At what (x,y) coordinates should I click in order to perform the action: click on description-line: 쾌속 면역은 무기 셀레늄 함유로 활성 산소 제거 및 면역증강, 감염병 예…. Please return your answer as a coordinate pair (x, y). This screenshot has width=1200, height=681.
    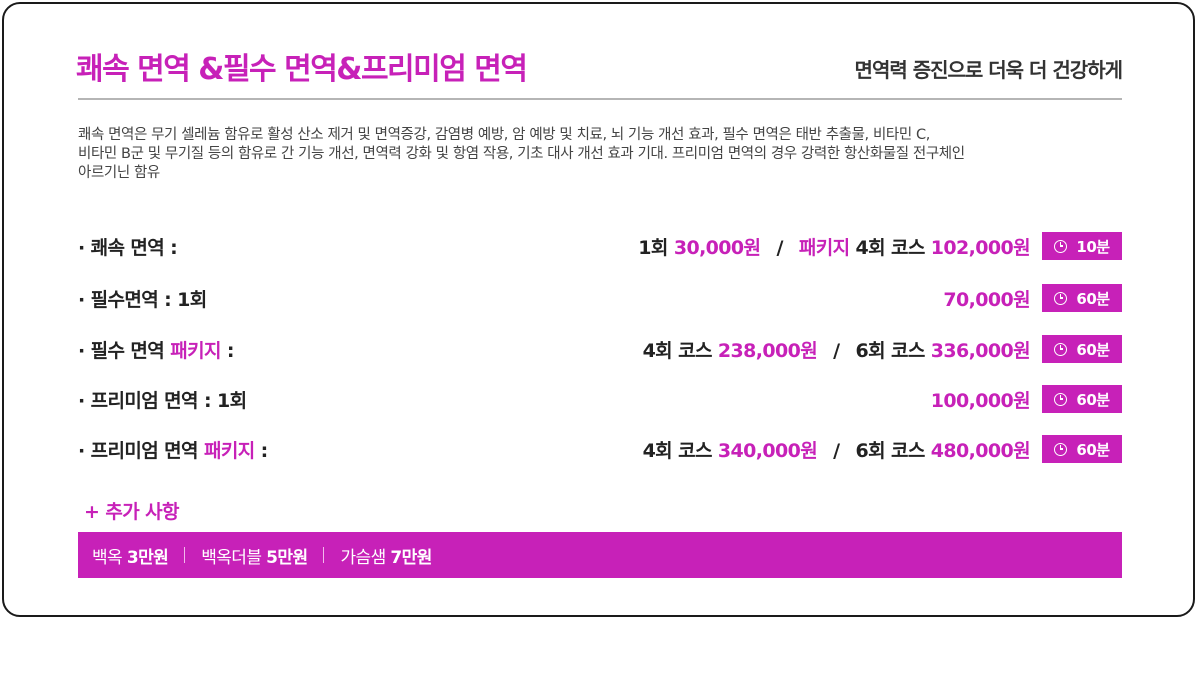
    Looking at the image, I should click on (504, 135).